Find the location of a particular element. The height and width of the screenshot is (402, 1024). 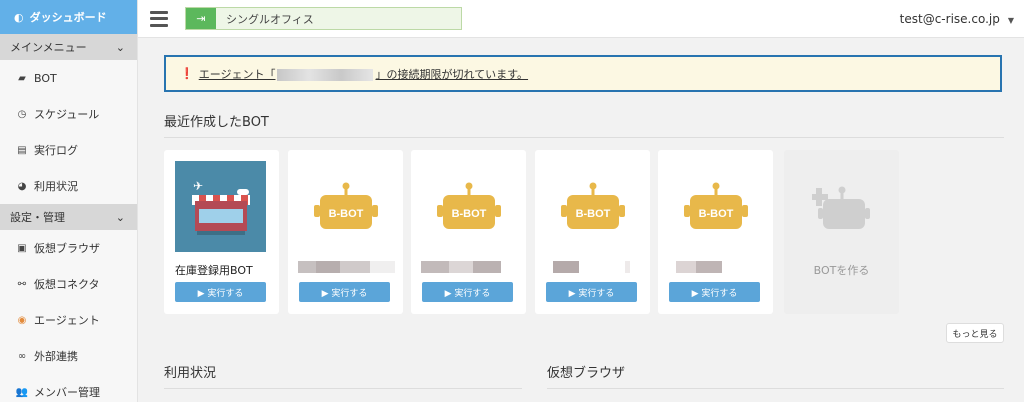

sidebar-item-label: 実行ログ is located at coordinates (56, 150).